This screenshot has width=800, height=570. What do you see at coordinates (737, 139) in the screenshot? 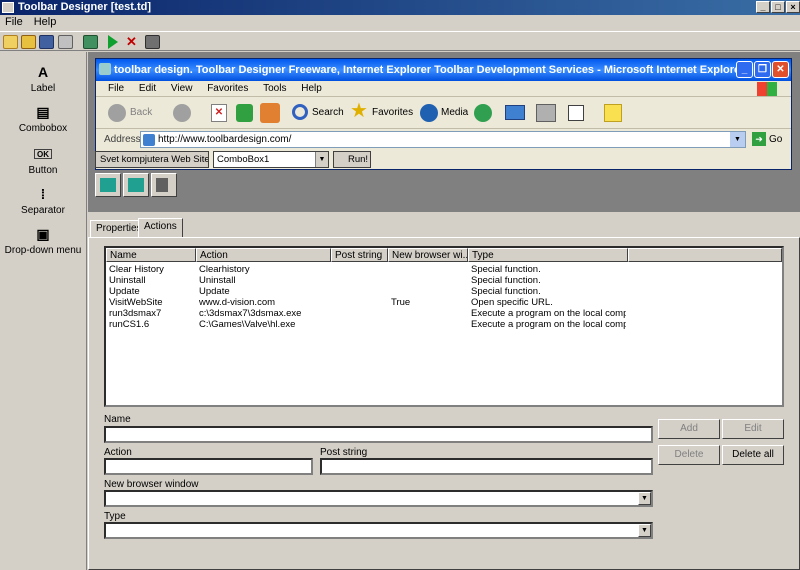
I see `address-dropdown-icon: ▼` at bounding box center [737, 139].